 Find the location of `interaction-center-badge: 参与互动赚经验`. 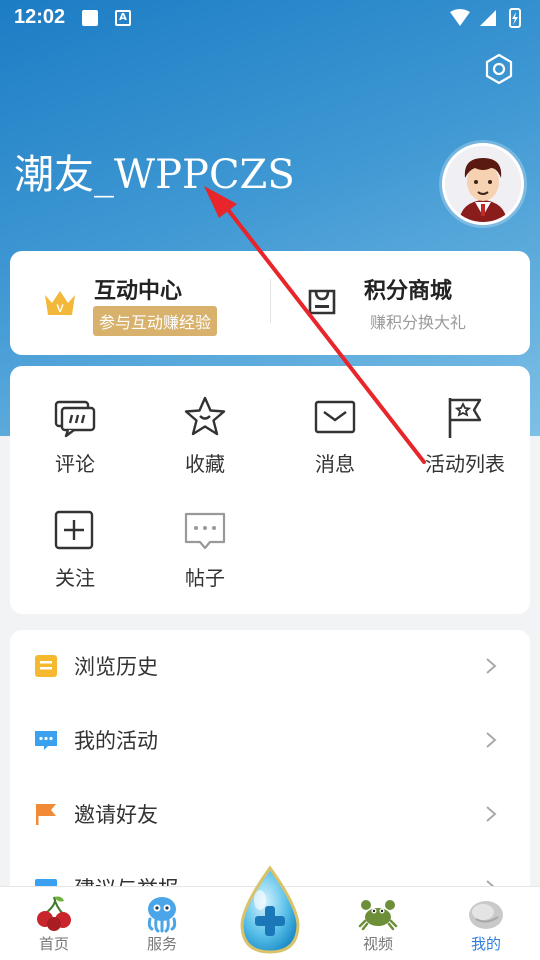

interaction-center-badge: 参与互动赚经验 is located at coordinates (155, 321).